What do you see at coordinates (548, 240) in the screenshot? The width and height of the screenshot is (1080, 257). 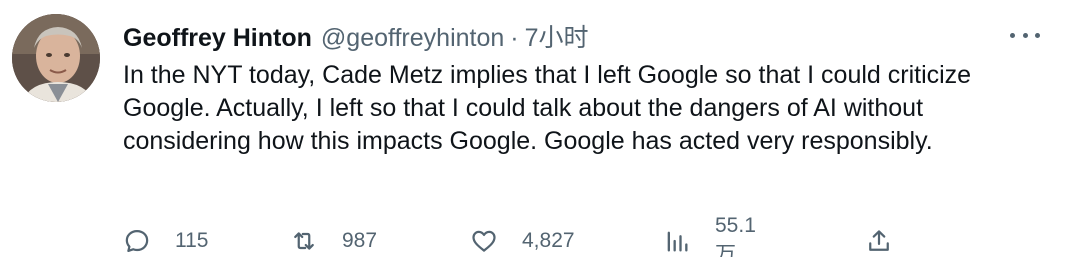 I see `like-count: 4,827` at bounding box center [548, 240].